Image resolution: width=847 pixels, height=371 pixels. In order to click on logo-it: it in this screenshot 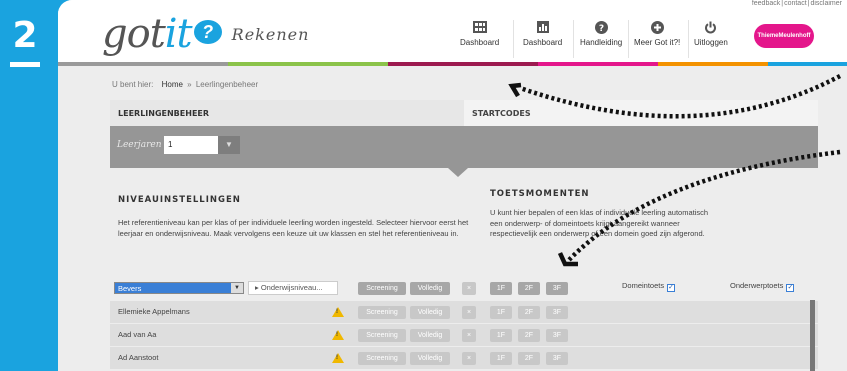, I will do `click(178, 34)`.